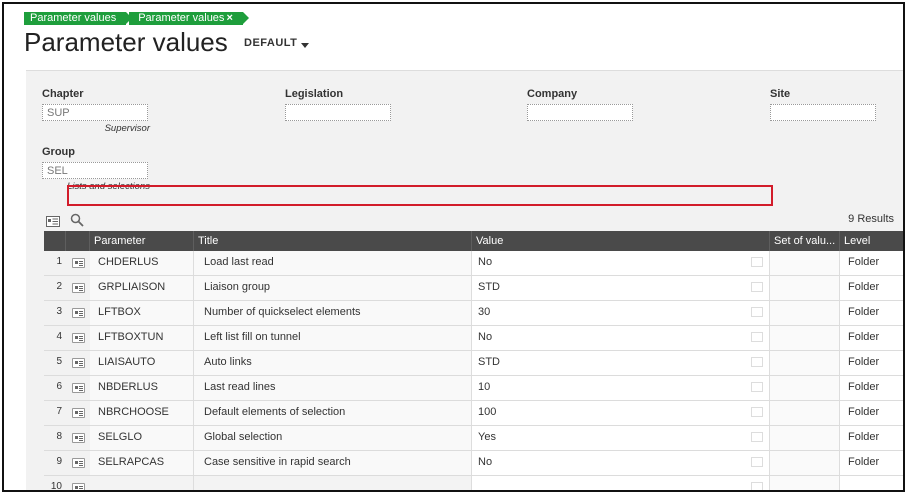 The image size is (906, 493). What do you see at coordinates (333, 413) in the screenshot?
I see `title-cell: Default elements of selection` at bounding box center [333, 413].